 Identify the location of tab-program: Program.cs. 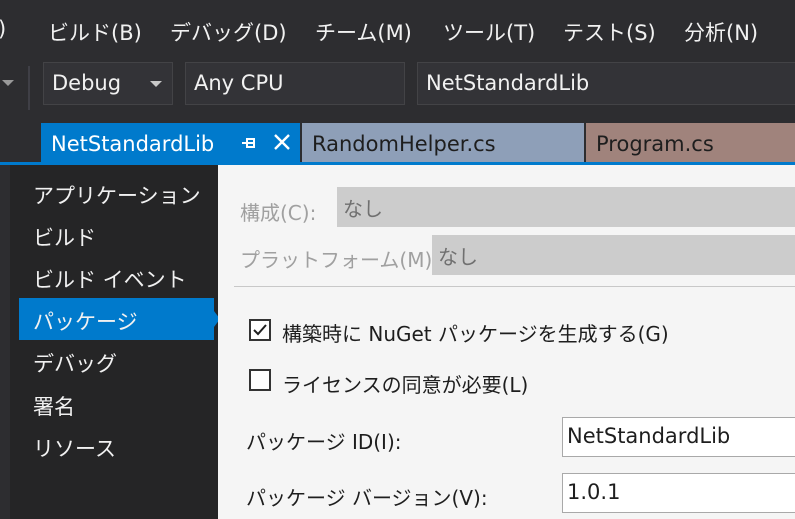
(690, 143).